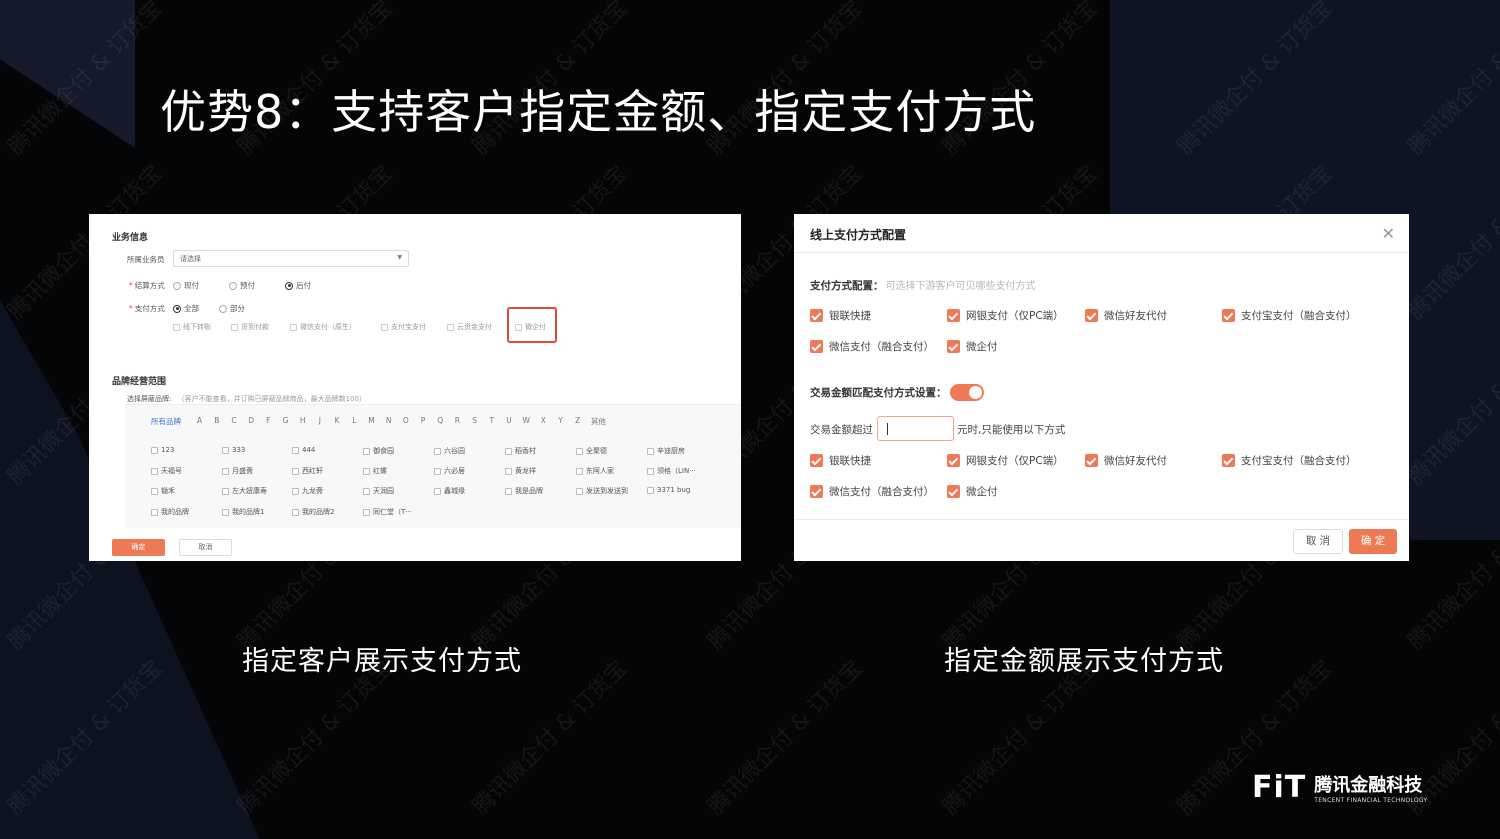  I want to click on divider, so click(1101, 519).